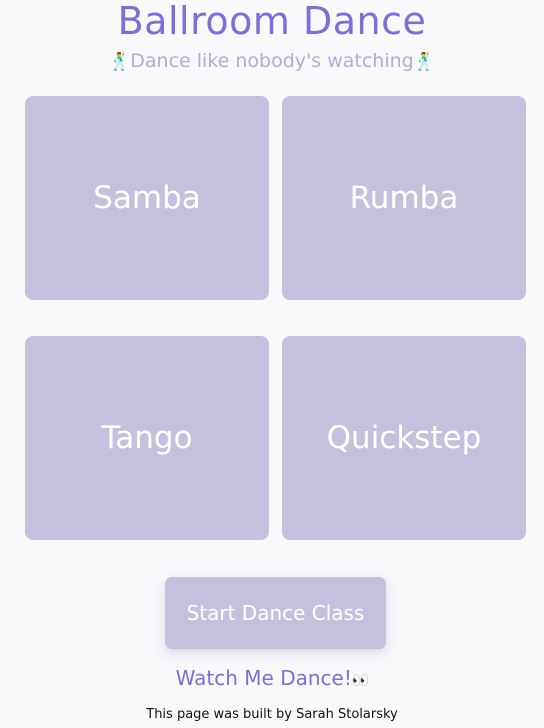 This screenshot has width=544, height=728. I want to click on watch-me-dance-link: Watch Me Dance!👀, so click(272, 679).